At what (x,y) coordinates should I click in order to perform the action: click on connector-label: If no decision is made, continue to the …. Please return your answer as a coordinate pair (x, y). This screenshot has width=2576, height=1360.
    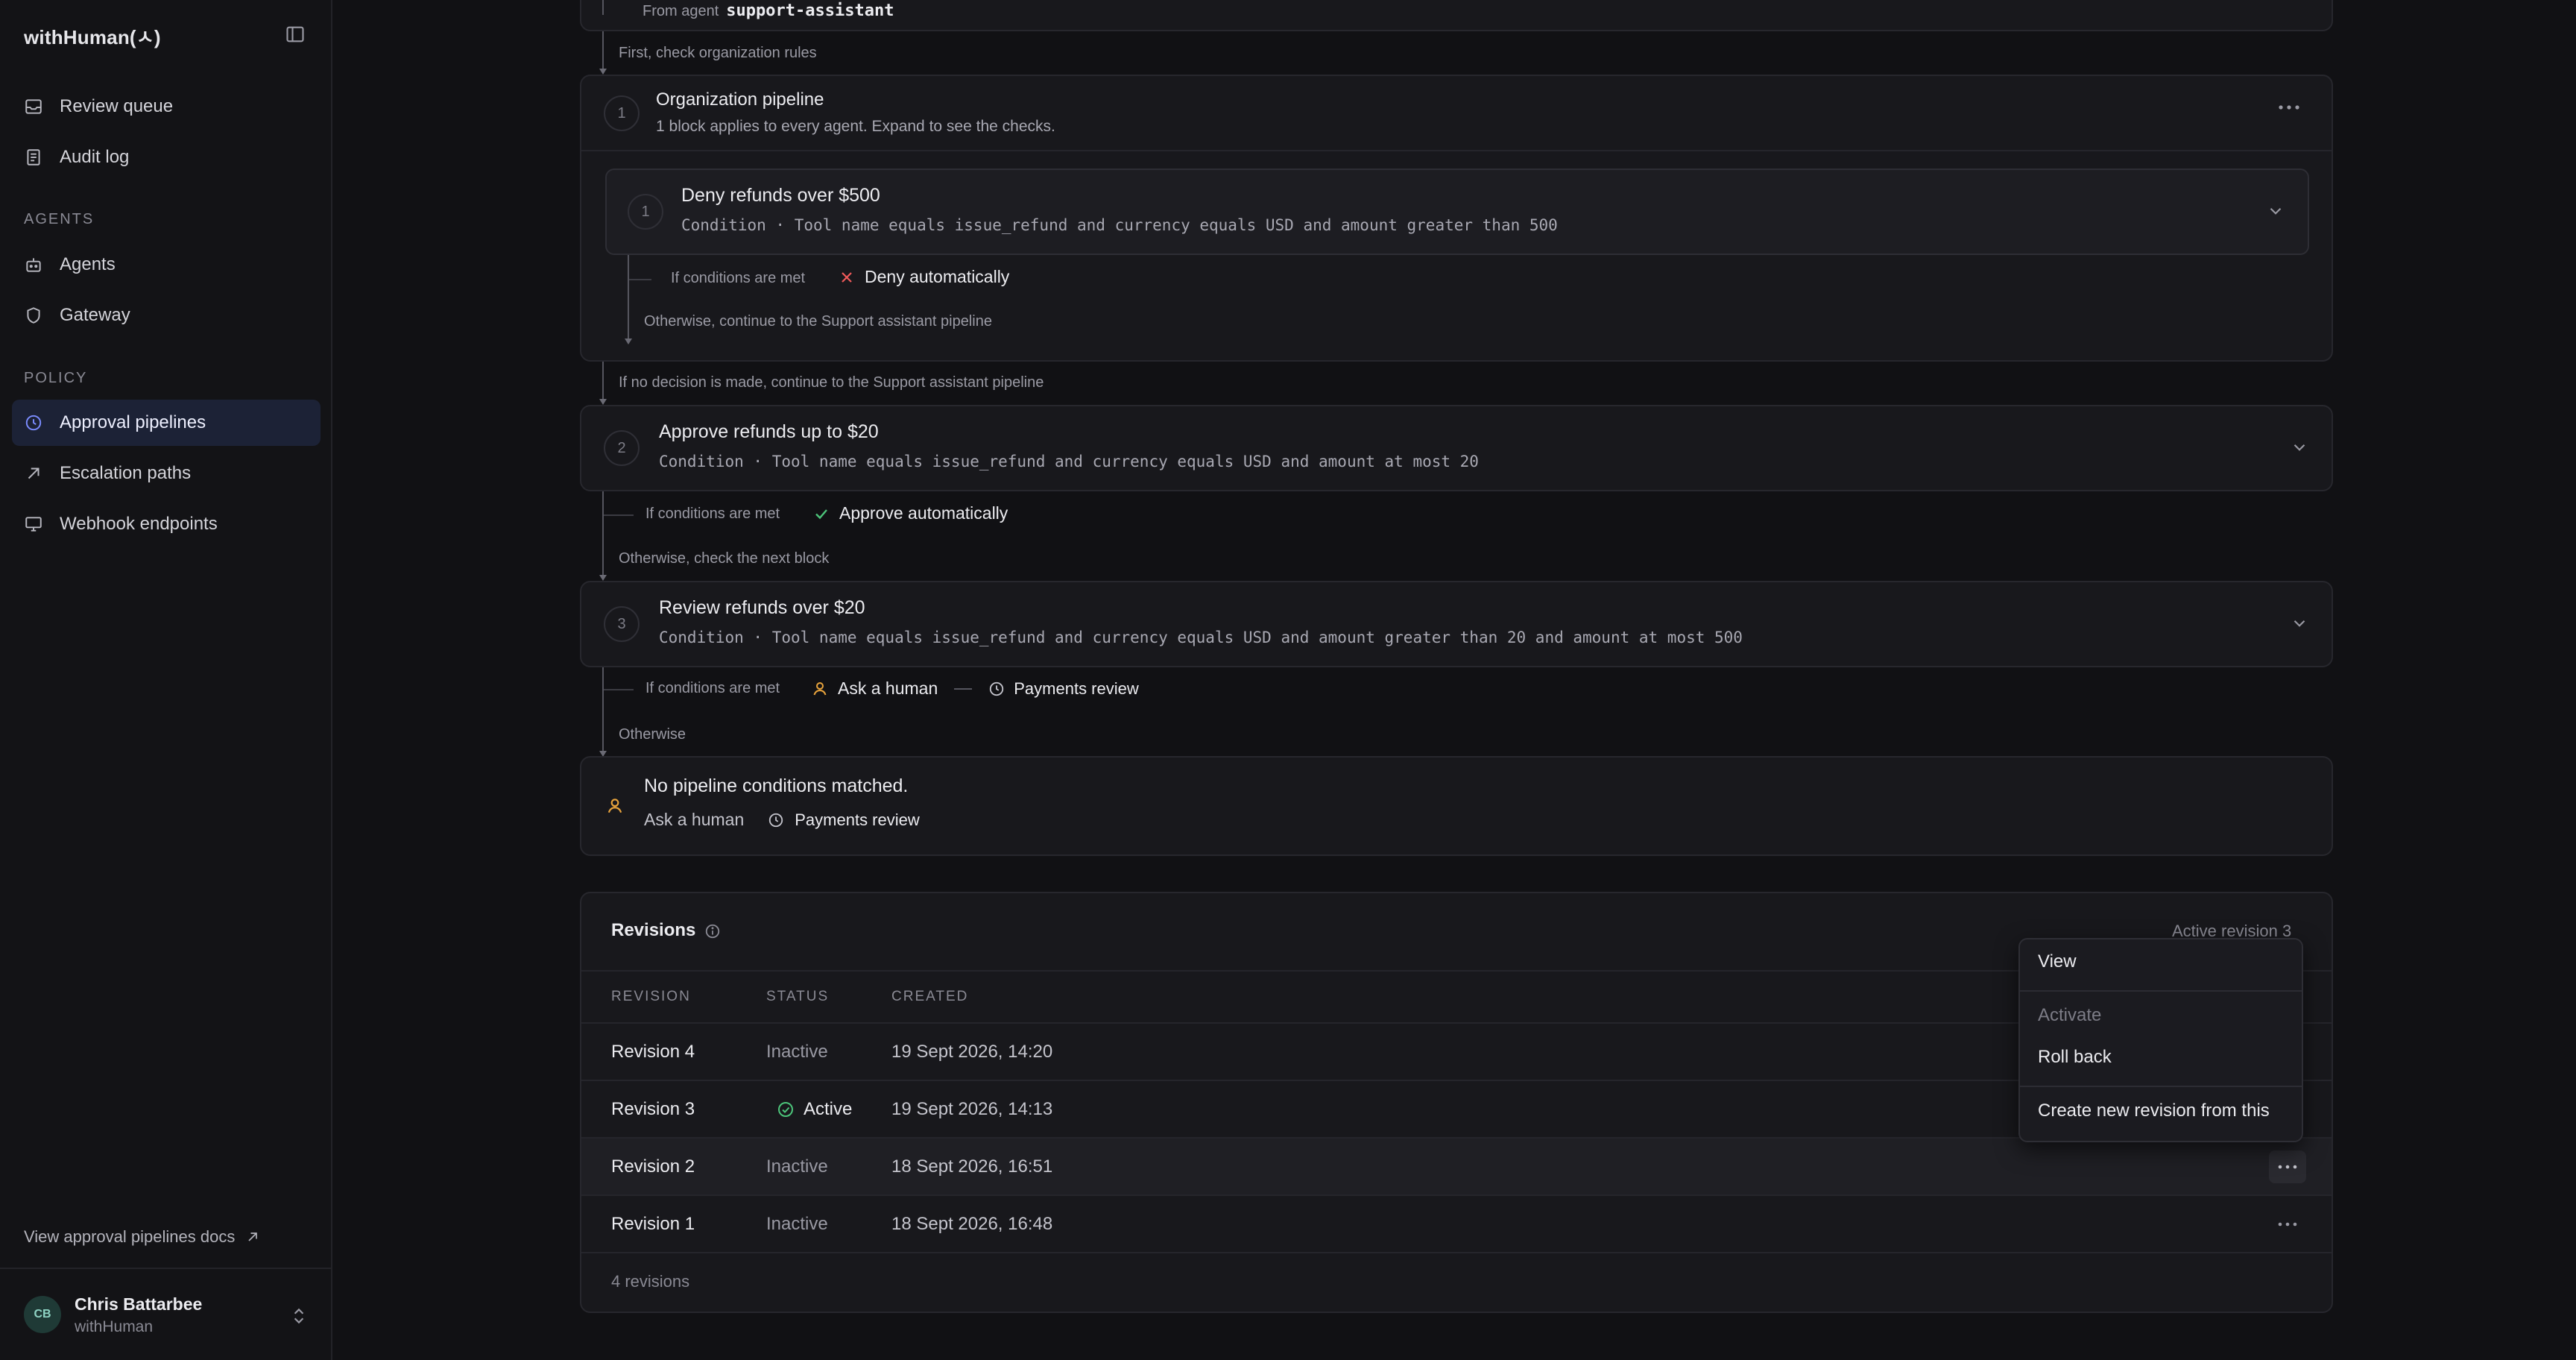
    Looking at the image, I should click on (831, 382).